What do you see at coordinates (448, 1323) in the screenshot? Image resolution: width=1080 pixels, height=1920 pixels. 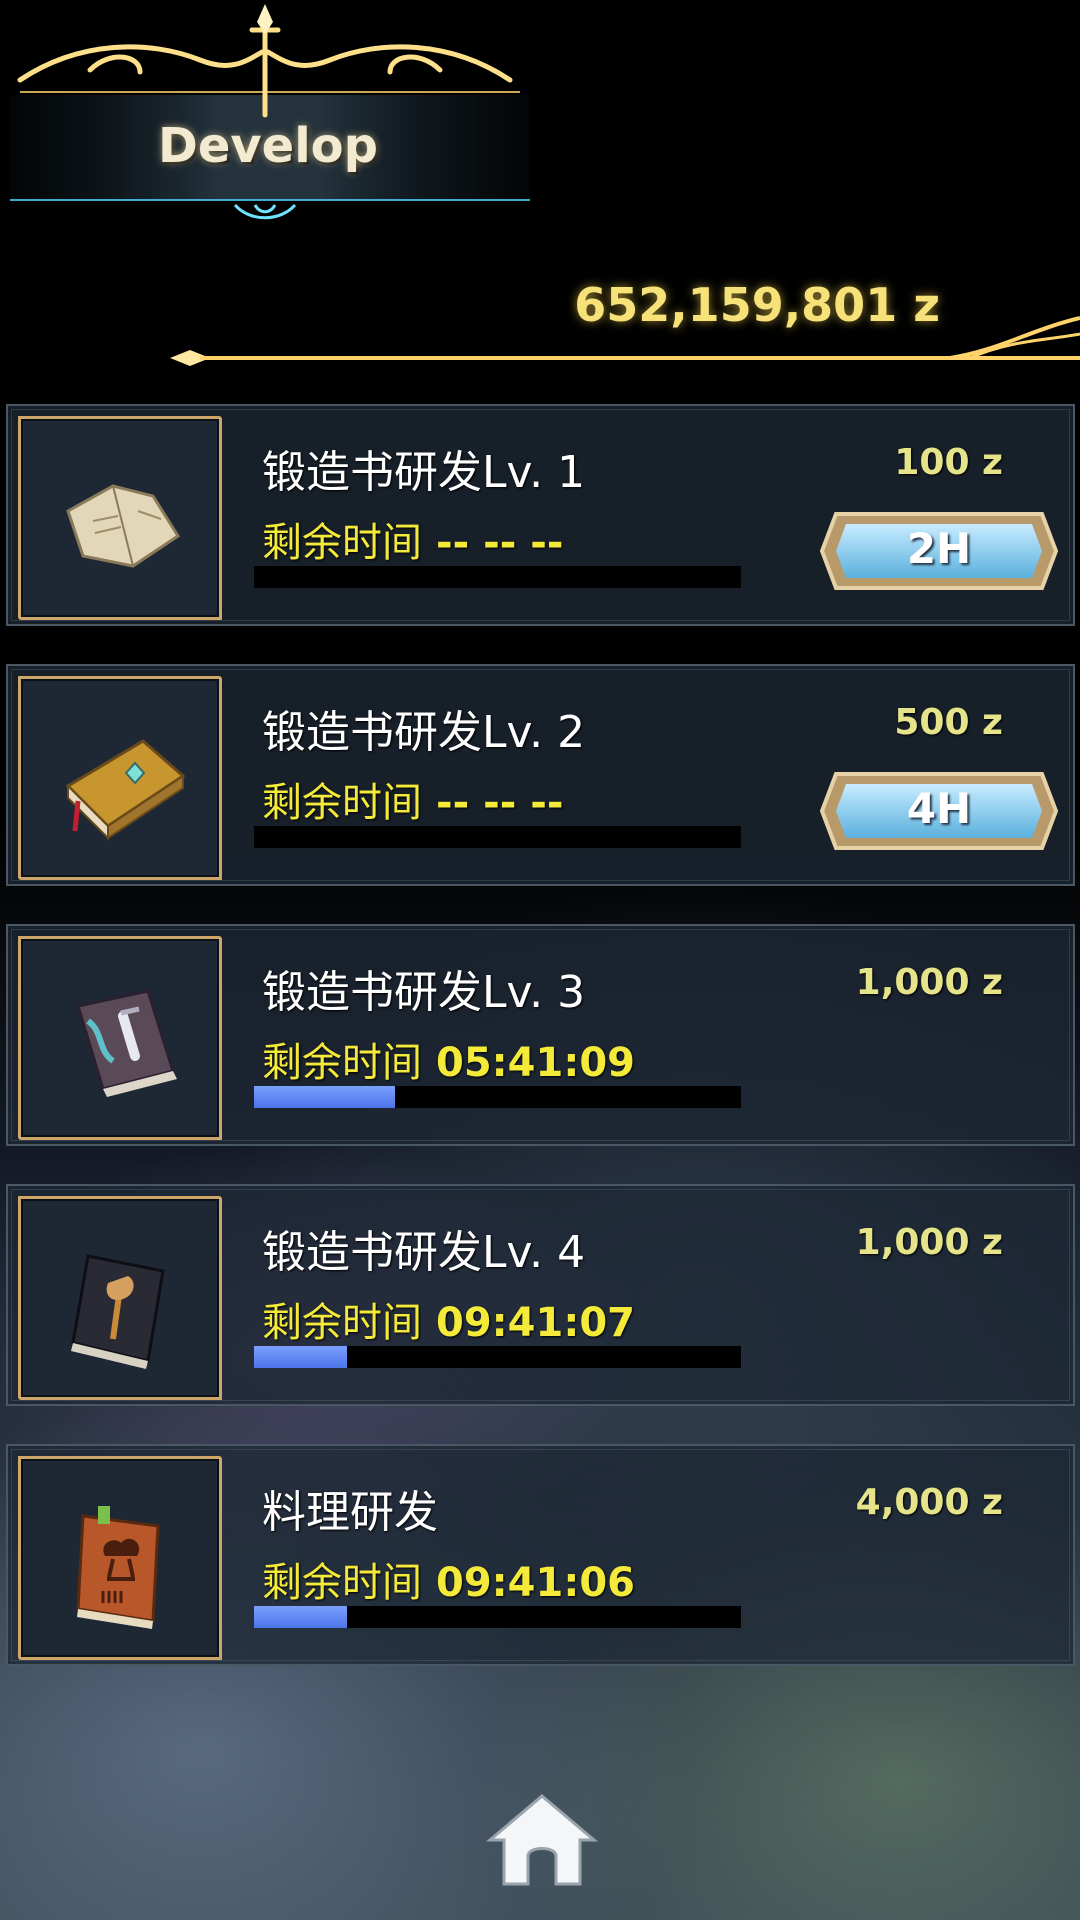 I see `remaining-time: 剩余时间 09:41:07` at bounding box center [448, 1323].